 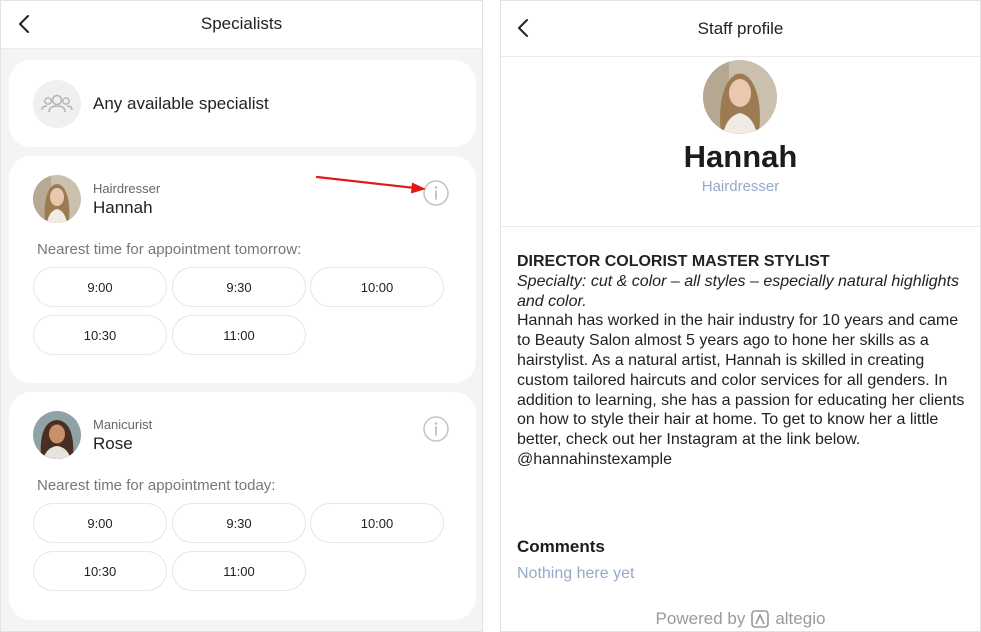 I want to click on staff-profile-header: Staff profile, so click(x=740, y=29).